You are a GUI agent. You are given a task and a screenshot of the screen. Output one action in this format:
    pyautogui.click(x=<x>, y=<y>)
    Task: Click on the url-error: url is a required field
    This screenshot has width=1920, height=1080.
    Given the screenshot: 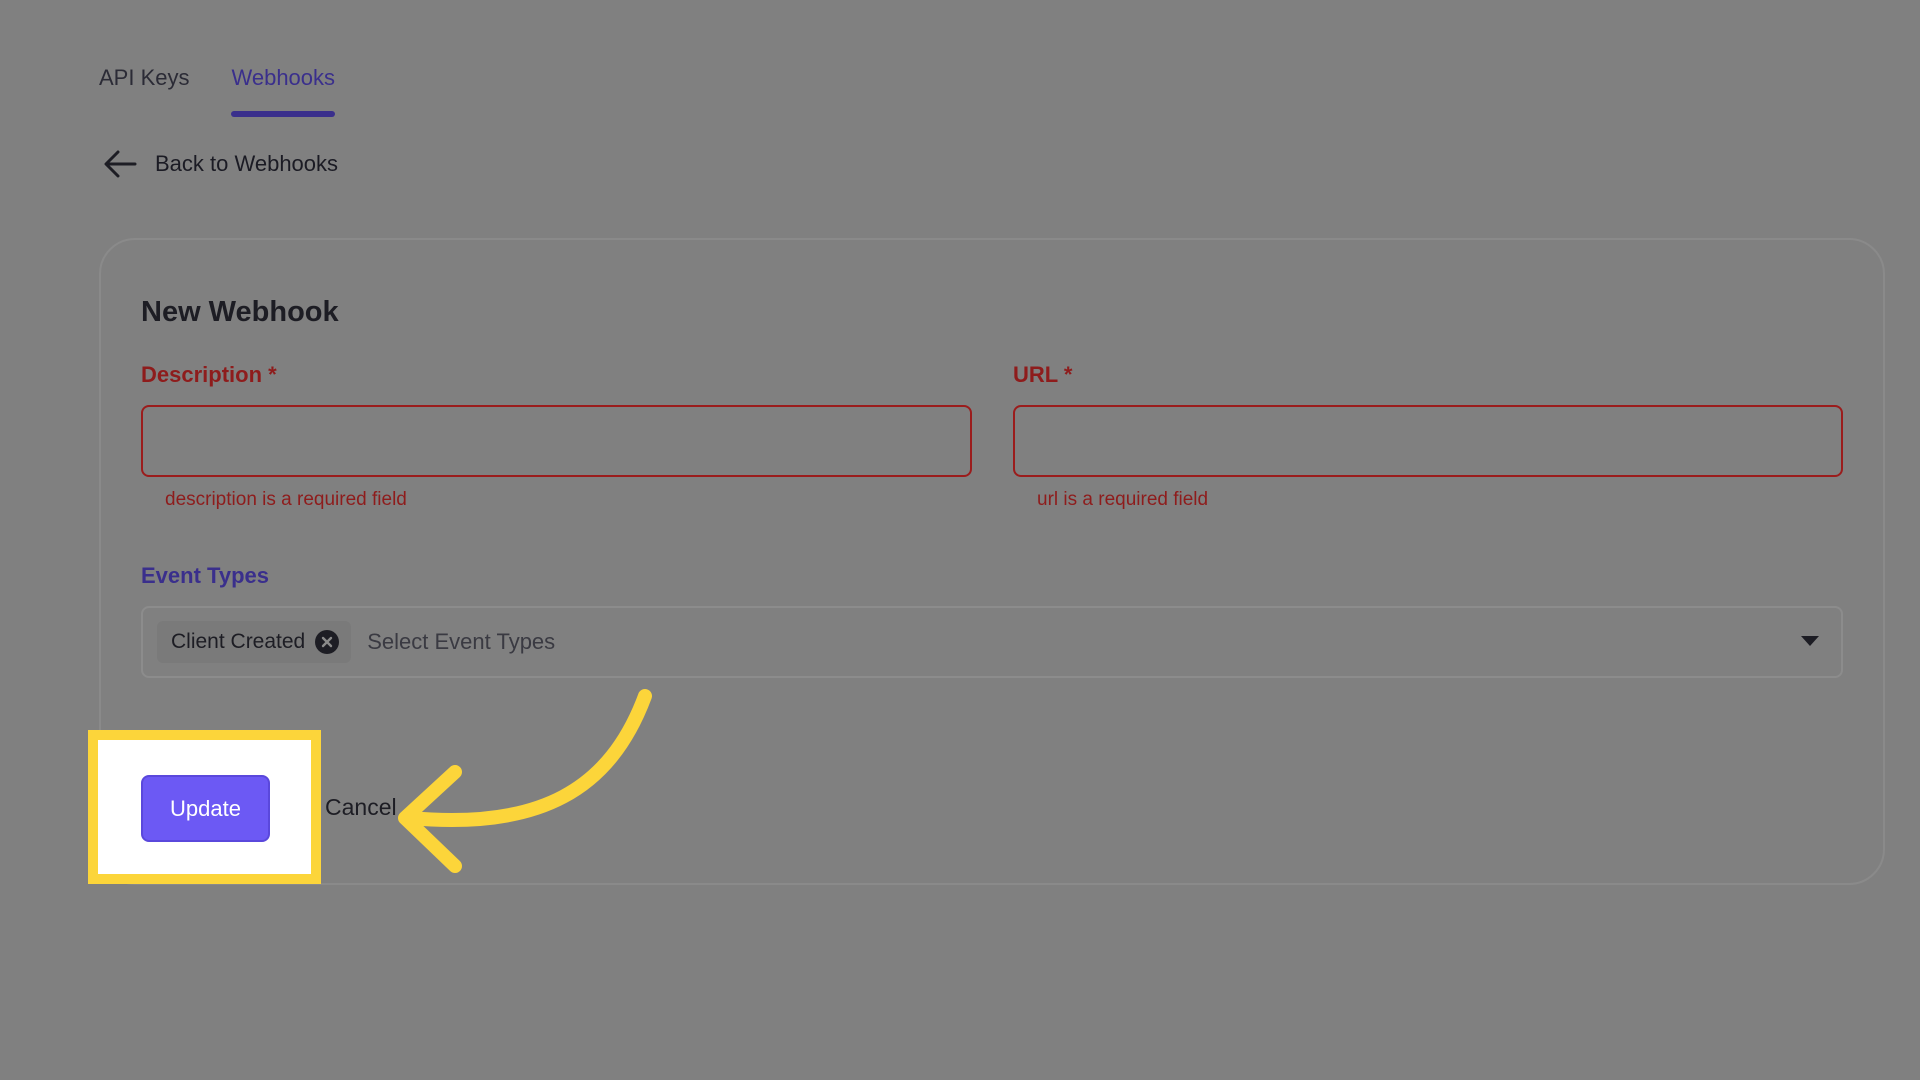 What is the action you would take?
    pyautogui.click(x=1123, y=499)
    